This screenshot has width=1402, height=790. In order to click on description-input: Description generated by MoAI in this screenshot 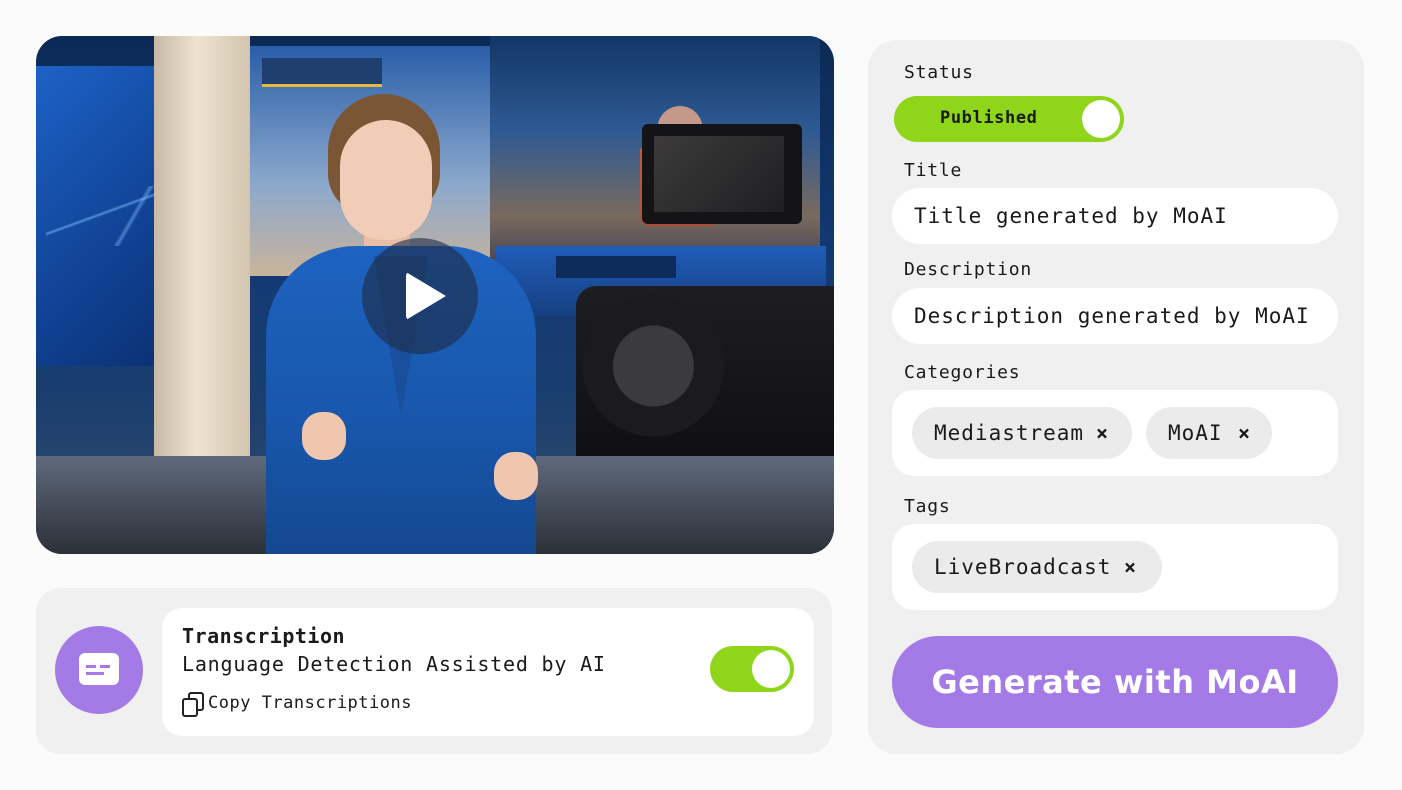, I will do `click(1115, 316)`.